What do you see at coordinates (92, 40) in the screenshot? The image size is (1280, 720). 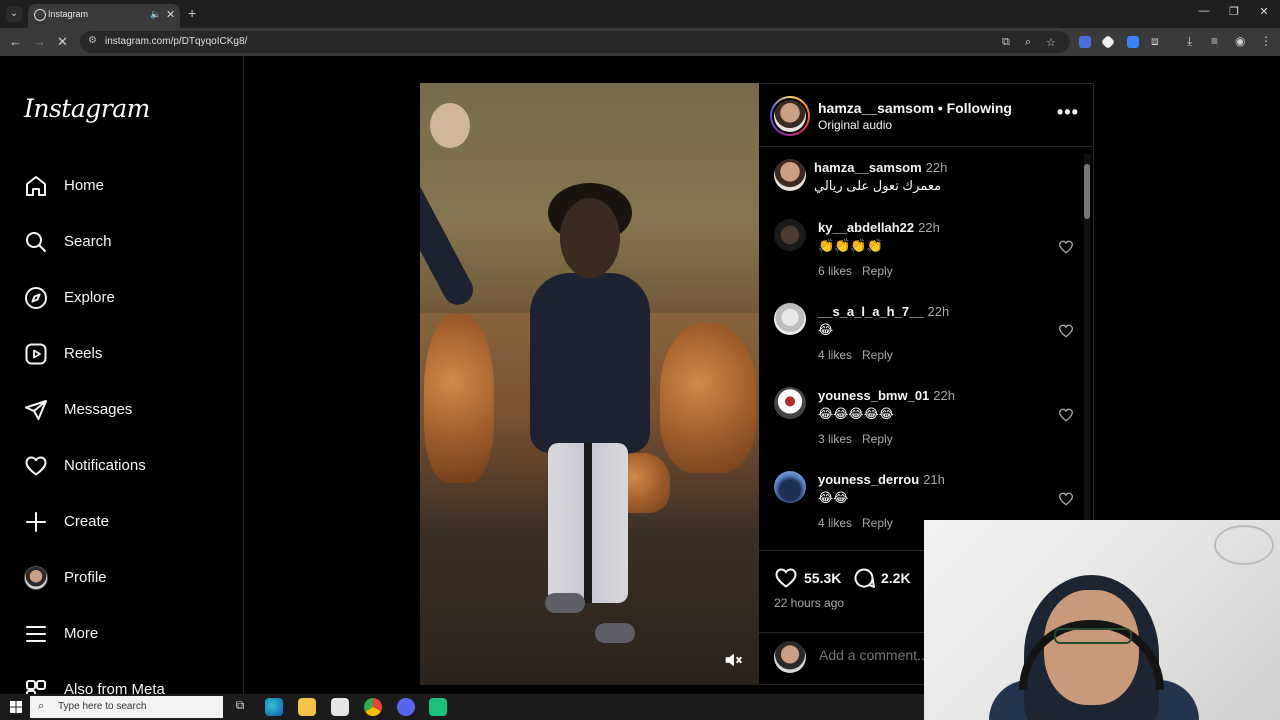 I see `site-info-icon: ⚙` at bounding box center [92, 40].